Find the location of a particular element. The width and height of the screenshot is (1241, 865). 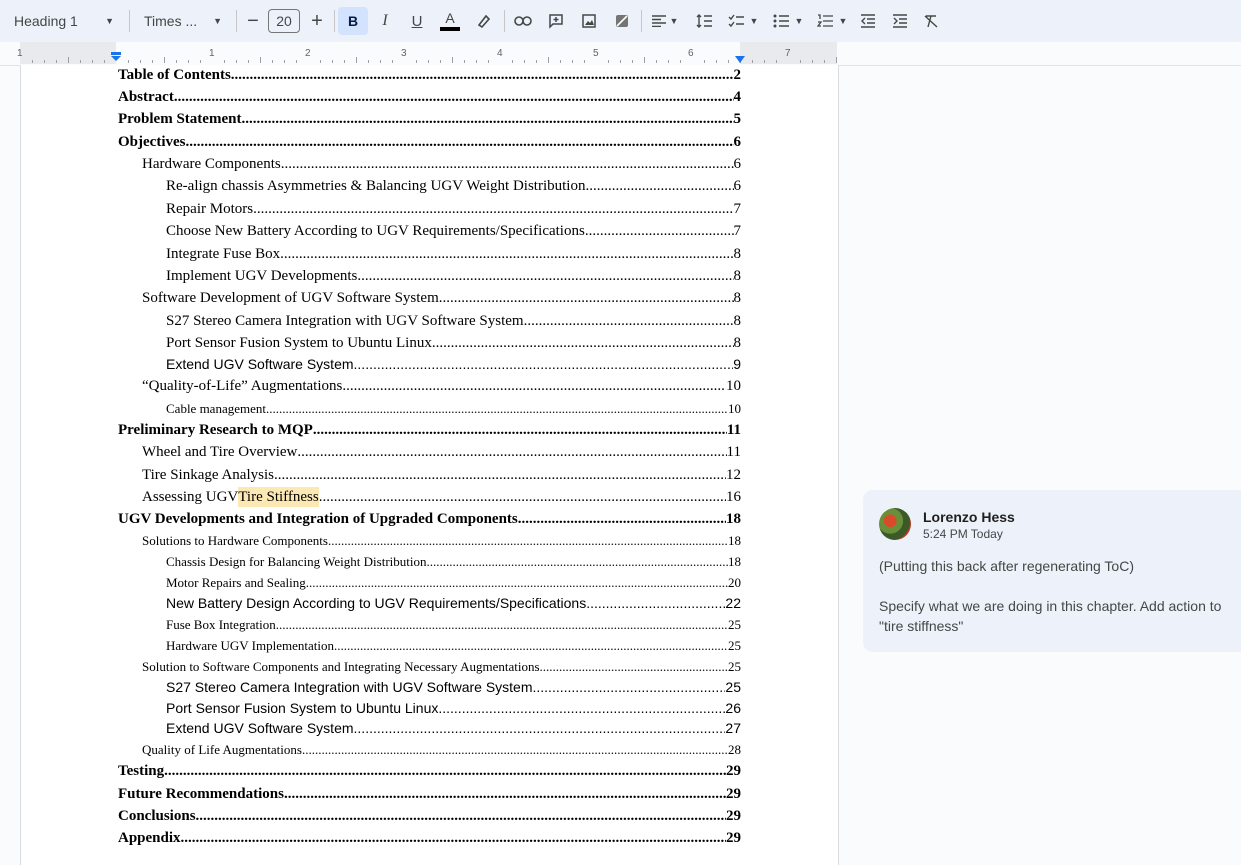

eraser-button is located at coordinates (622, 21).